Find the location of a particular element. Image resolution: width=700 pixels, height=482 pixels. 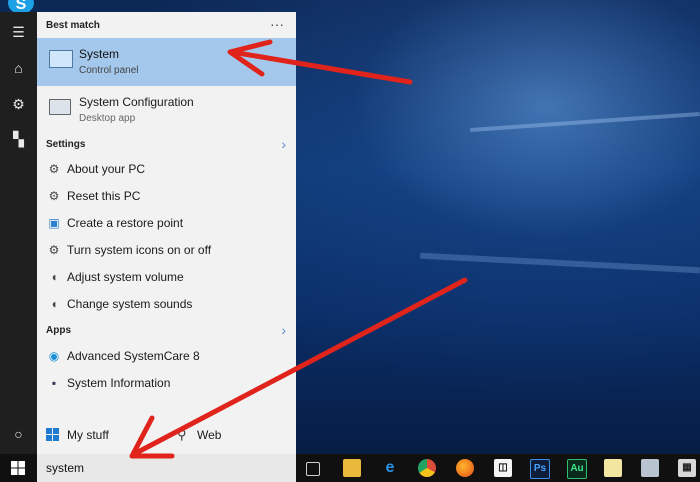

settings-item-label: Change system sounds is located at coordinates (130, 304).